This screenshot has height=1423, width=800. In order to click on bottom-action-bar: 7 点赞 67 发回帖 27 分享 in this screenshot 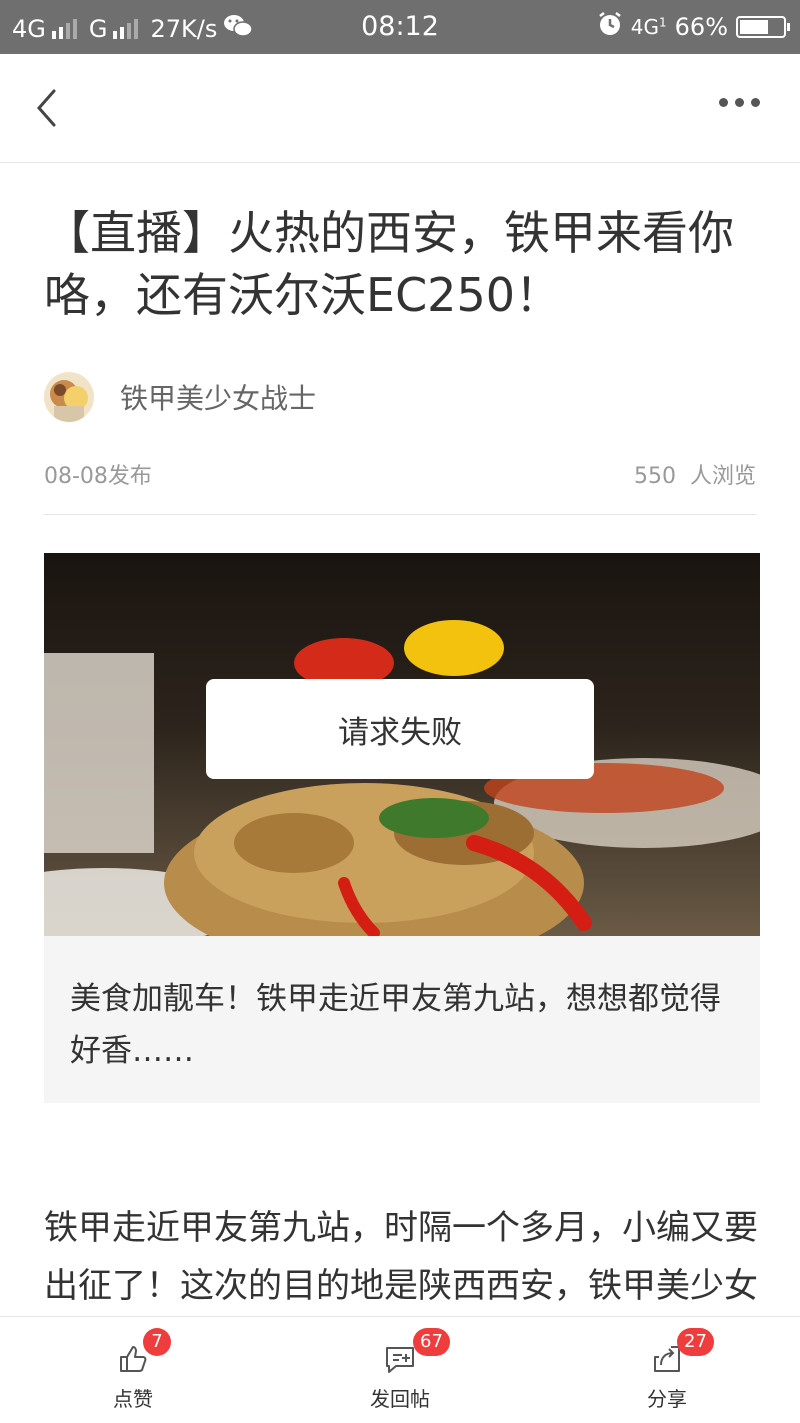, I will do `click(400, 1369)`.